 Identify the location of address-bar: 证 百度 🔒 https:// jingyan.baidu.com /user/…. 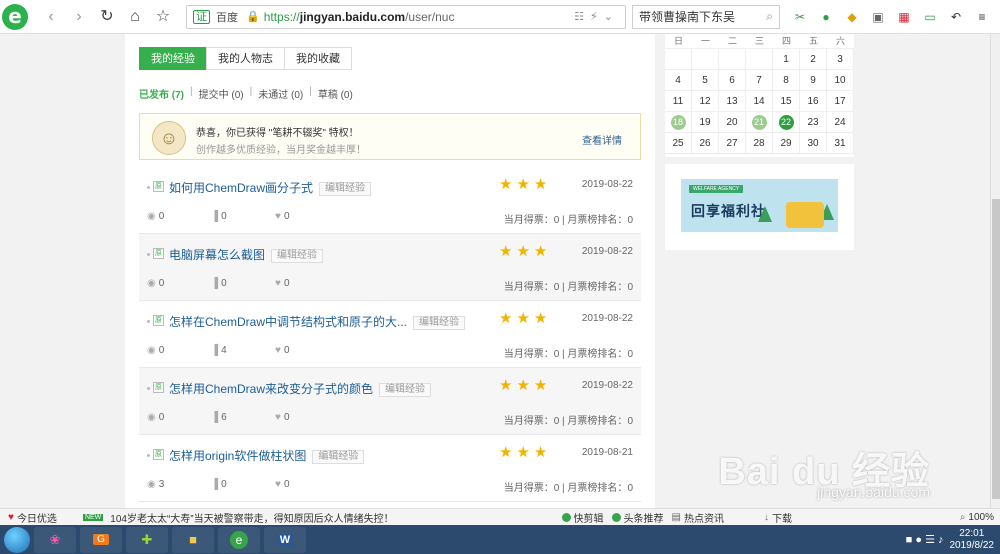
(406, 16).